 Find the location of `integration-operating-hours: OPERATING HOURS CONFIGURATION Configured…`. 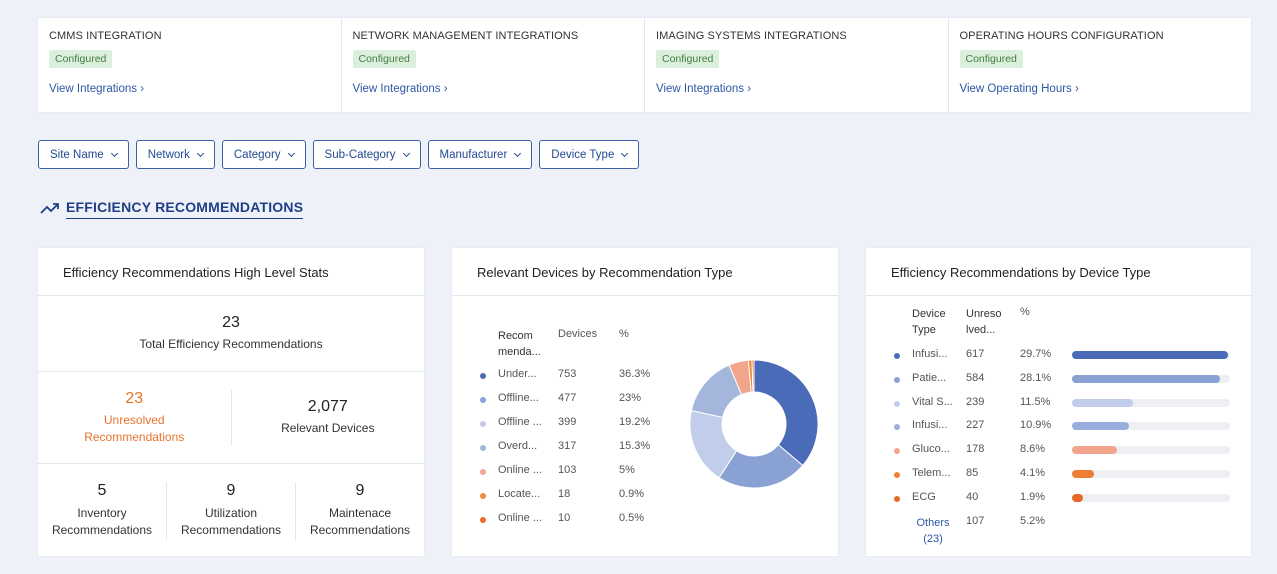

integration-operating-hours: OPERATING HOURS CONFIGURATION Configured… is located at coordinates (1100, 65).